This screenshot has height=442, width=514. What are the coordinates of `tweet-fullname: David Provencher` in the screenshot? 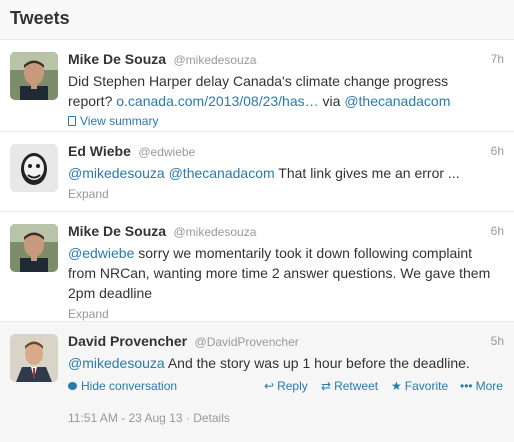 It's located at (127, 341).